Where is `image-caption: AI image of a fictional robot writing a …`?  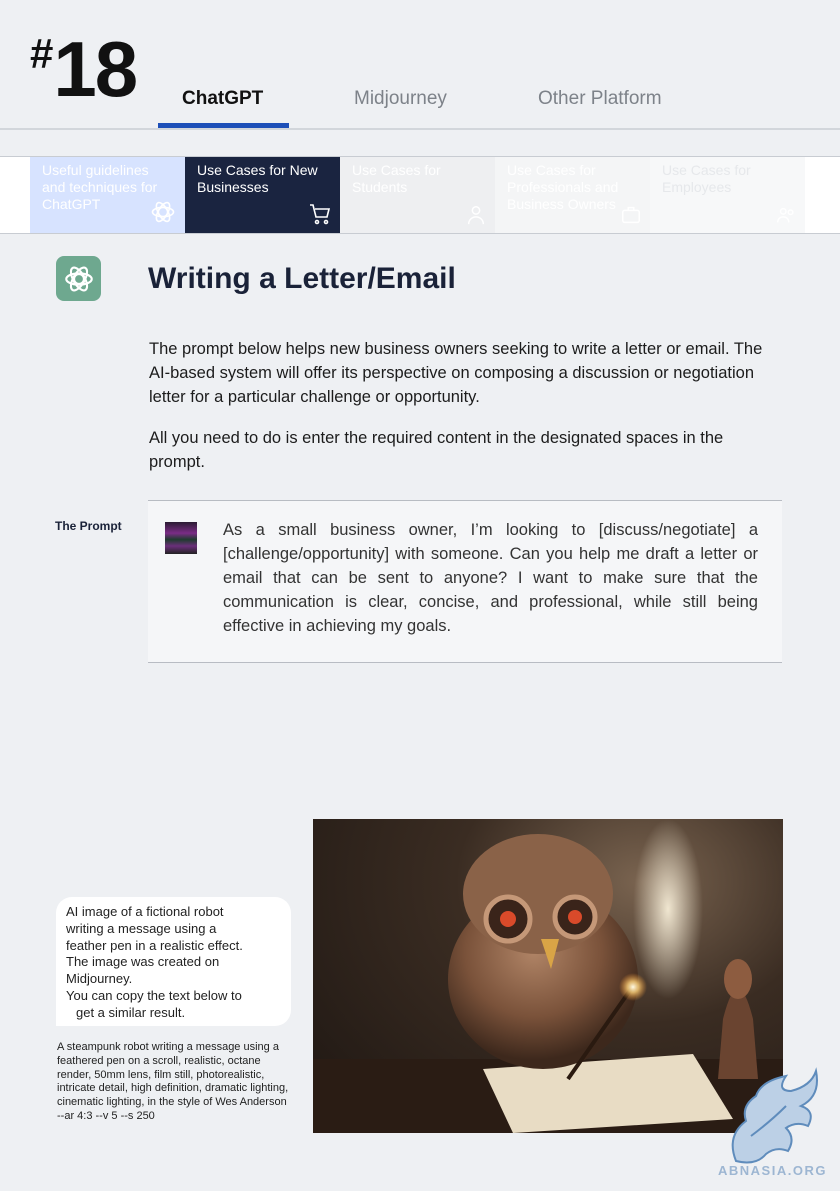 image-caption: AI image of a fictional robot writing a … is located at coordinates (173, 961).